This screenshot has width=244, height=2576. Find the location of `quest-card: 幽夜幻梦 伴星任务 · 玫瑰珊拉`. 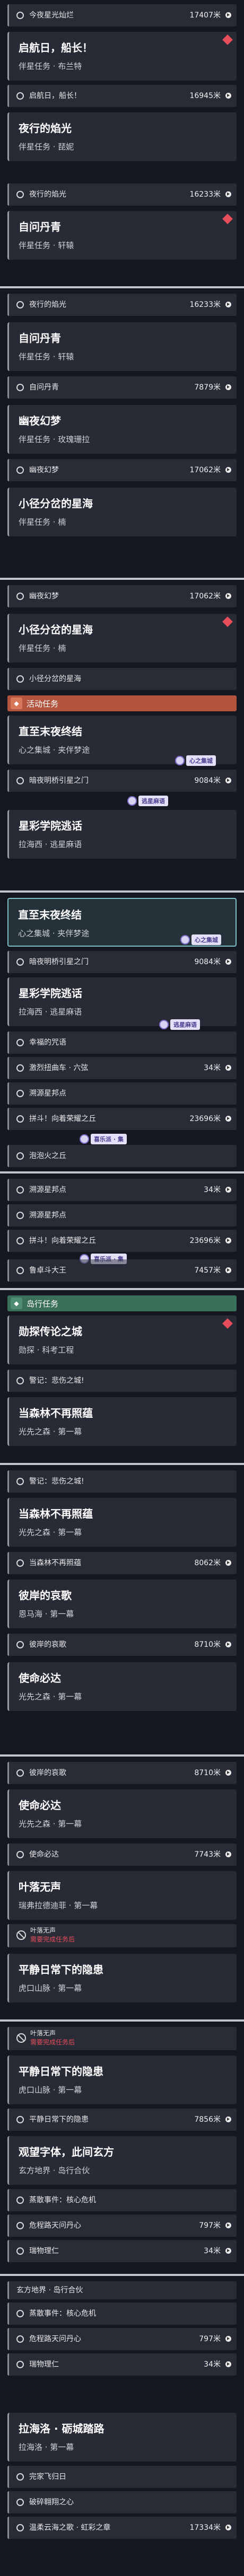

quest-card: 幽夜幻梦 伴星任务 · 玫瑰珊拉 is located at coordinates (122, 429).